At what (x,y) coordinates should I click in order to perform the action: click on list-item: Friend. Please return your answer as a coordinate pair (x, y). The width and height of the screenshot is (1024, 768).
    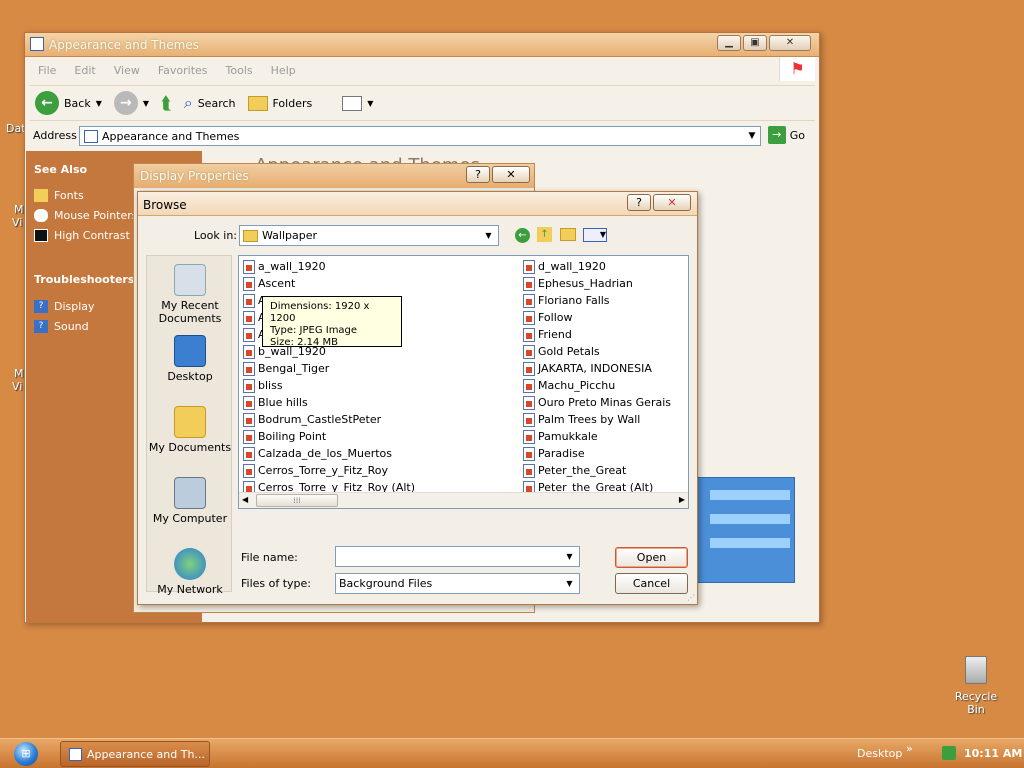
    Looking at the image, I should click on (547, 334).